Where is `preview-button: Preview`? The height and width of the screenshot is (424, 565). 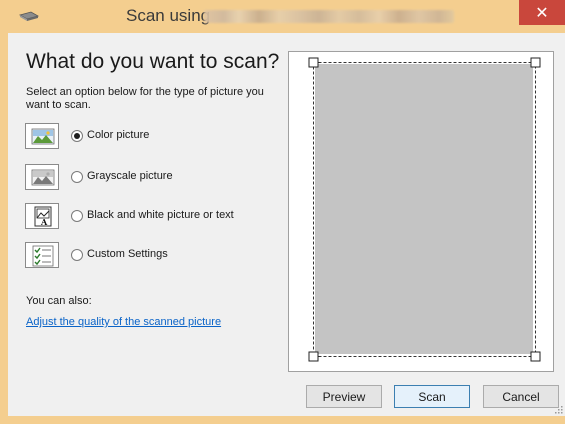 preview-button: Preview is located at coordinates (344, 396).